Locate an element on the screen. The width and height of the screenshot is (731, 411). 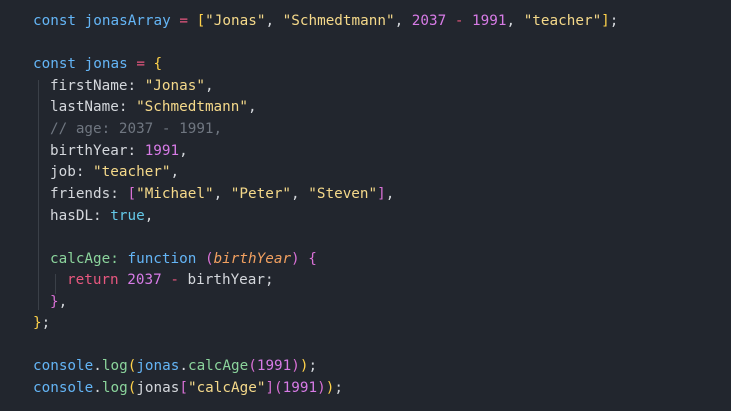
code-line-3: const jonas = { is located at coordinates (97, 65).